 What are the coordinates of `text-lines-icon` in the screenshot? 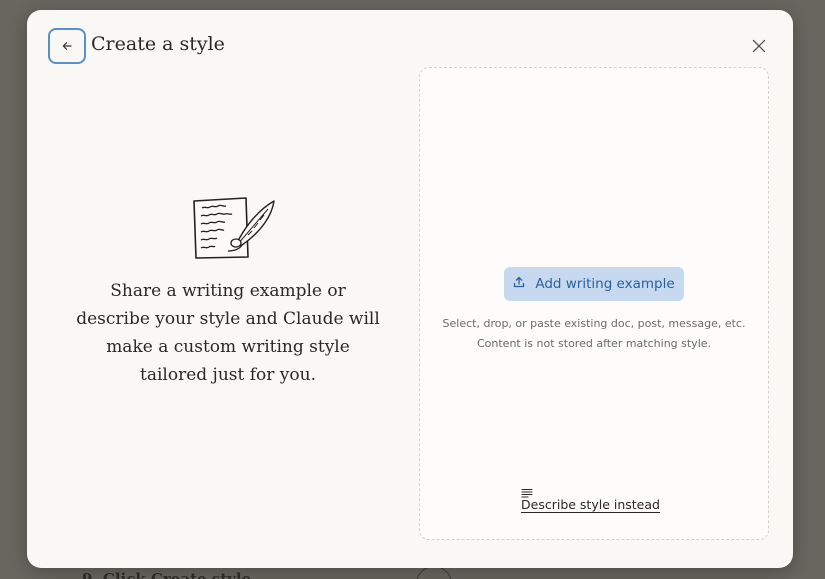 It's located at (527, 490).